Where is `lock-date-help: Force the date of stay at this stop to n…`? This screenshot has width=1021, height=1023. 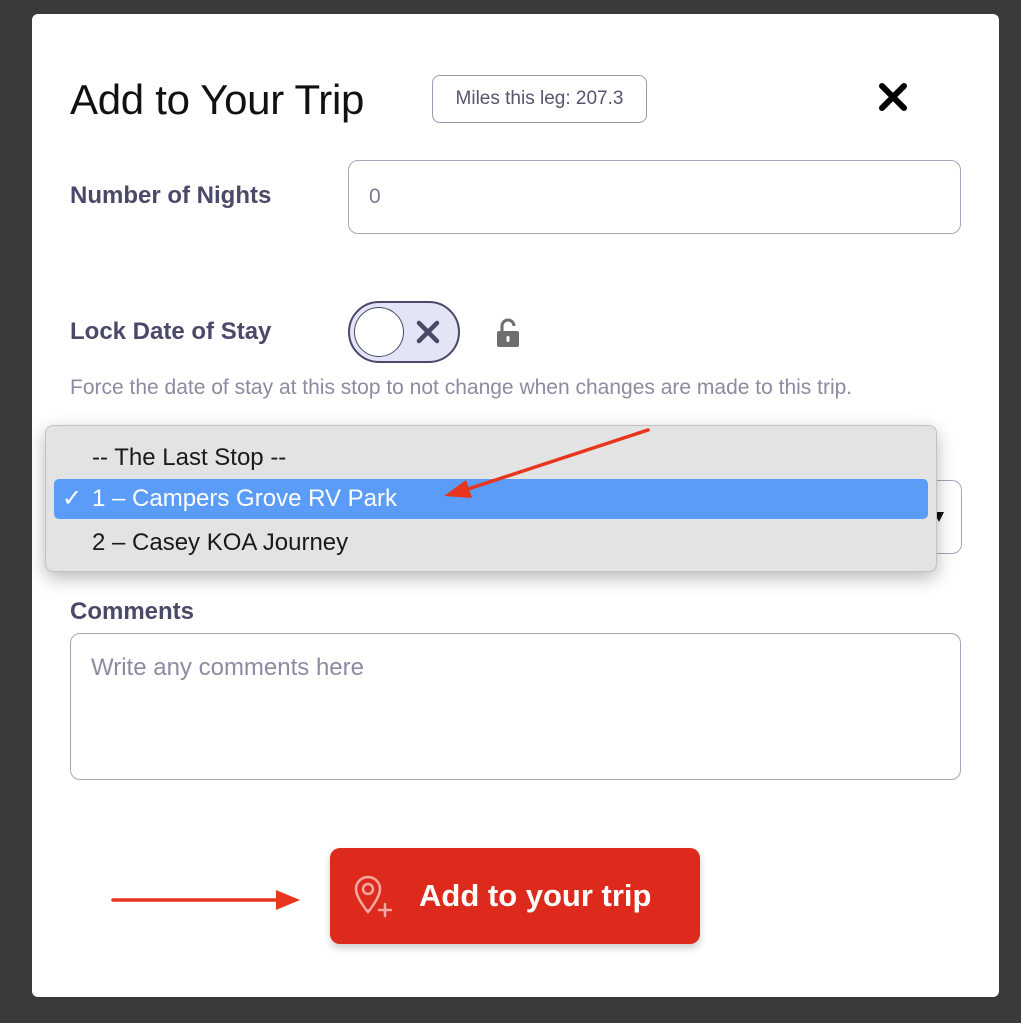
lock-date-help: Force the date of stay at this stop to n… is located at coordinates (461, 387).